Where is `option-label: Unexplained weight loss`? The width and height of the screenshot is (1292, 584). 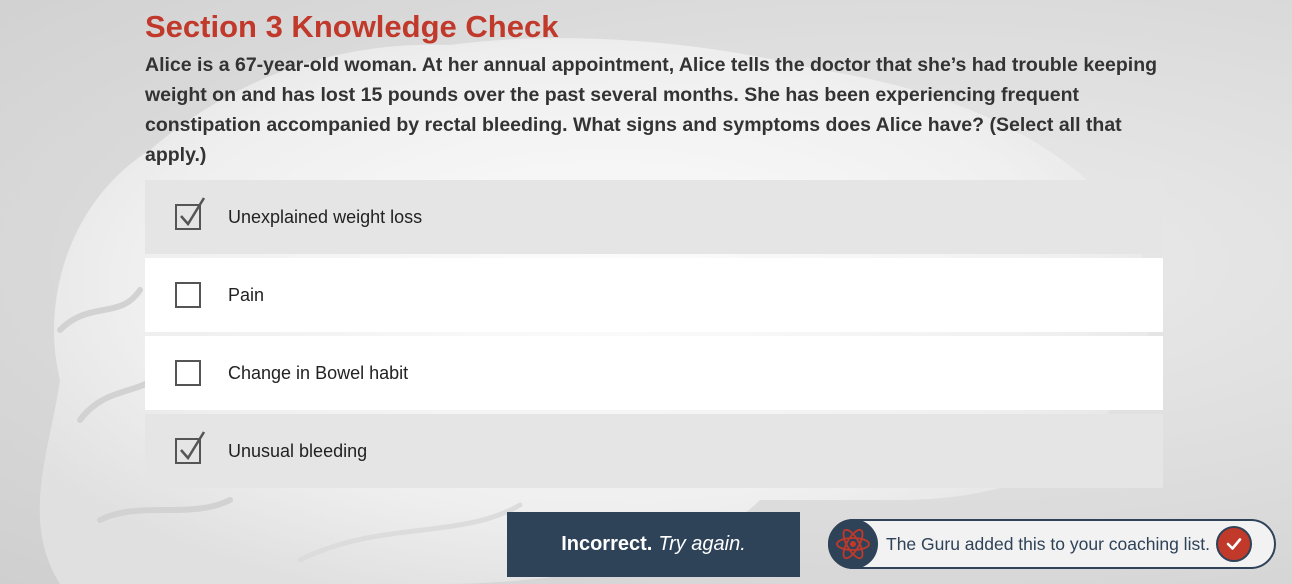
option-label: Unexplained weight loss is located at coordinates (325, 216).